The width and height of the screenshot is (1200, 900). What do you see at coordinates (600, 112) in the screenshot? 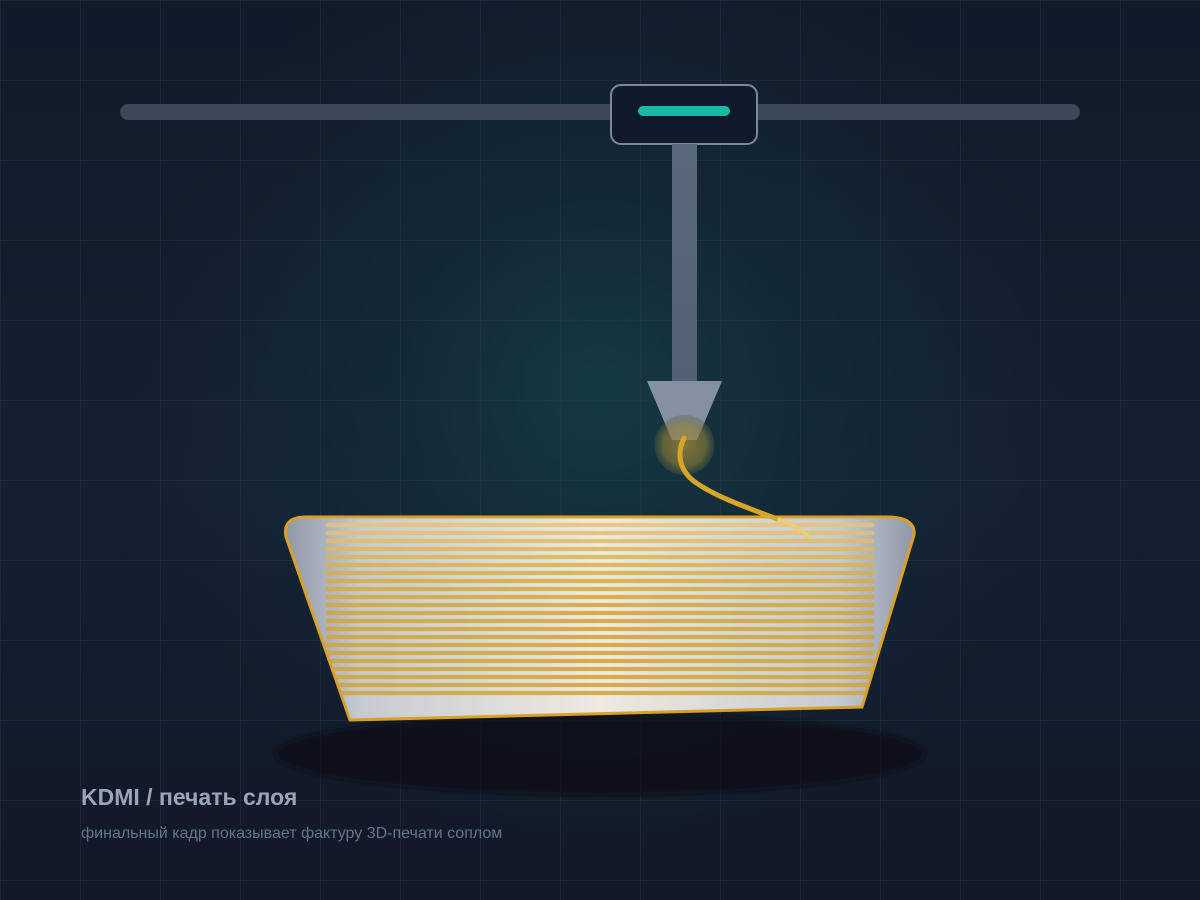
I see `horizontal-rail-icon` at bounding box center [600, 112].